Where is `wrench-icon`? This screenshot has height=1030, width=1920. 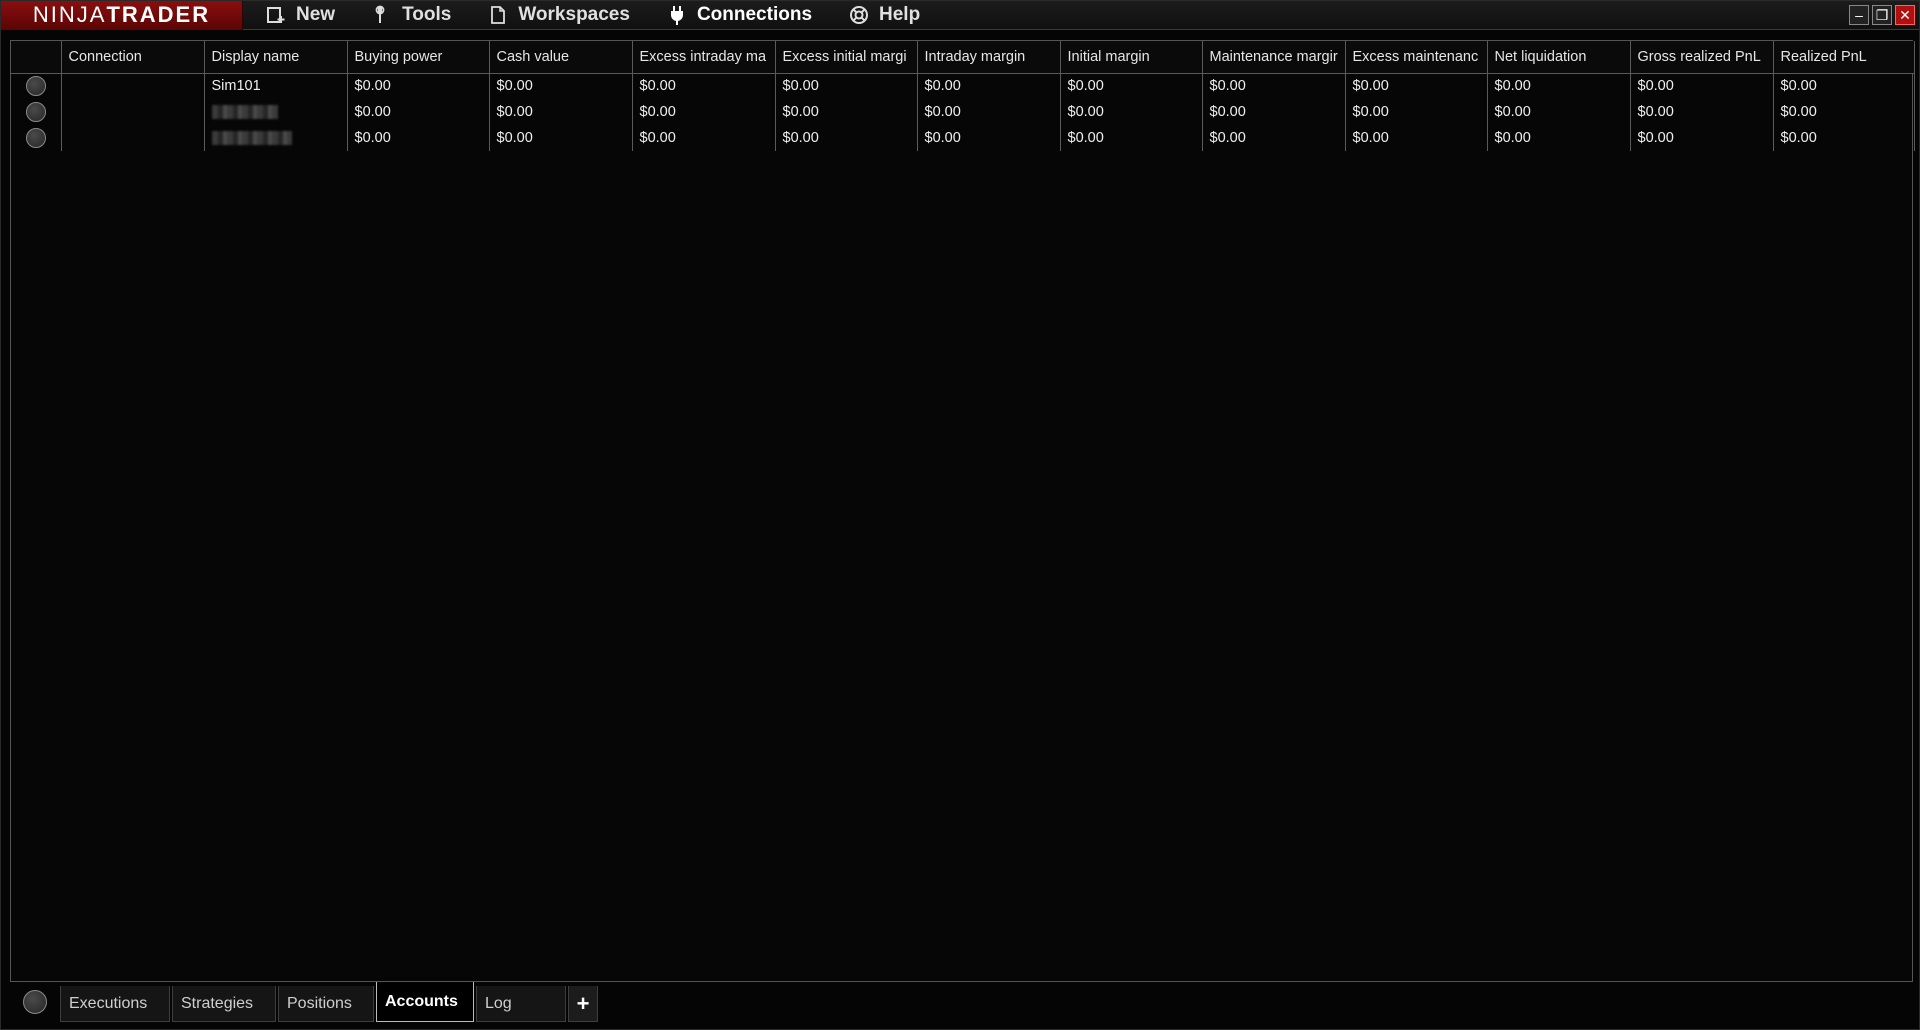
wrench-icon is located at coordinates (382, 15).